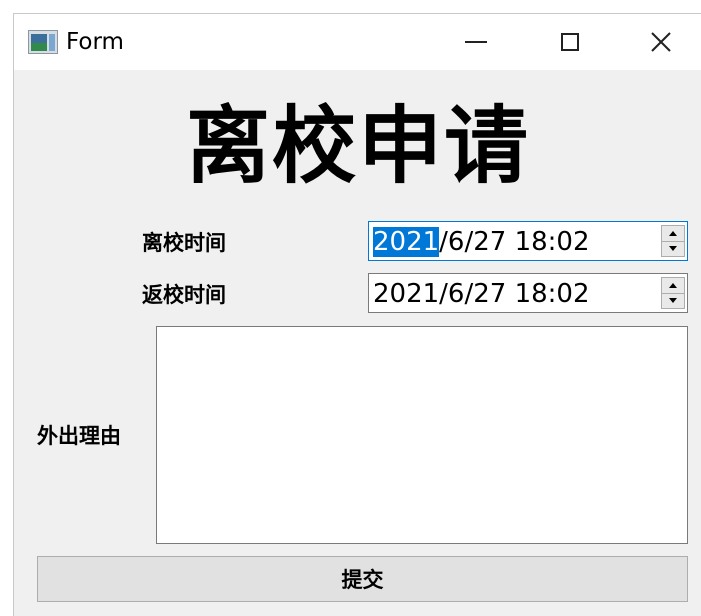  What do you see at coordinates (184, 295) in the screenshot?
I see `return-time-label: 返校时间` at bounding box center [184, 295].